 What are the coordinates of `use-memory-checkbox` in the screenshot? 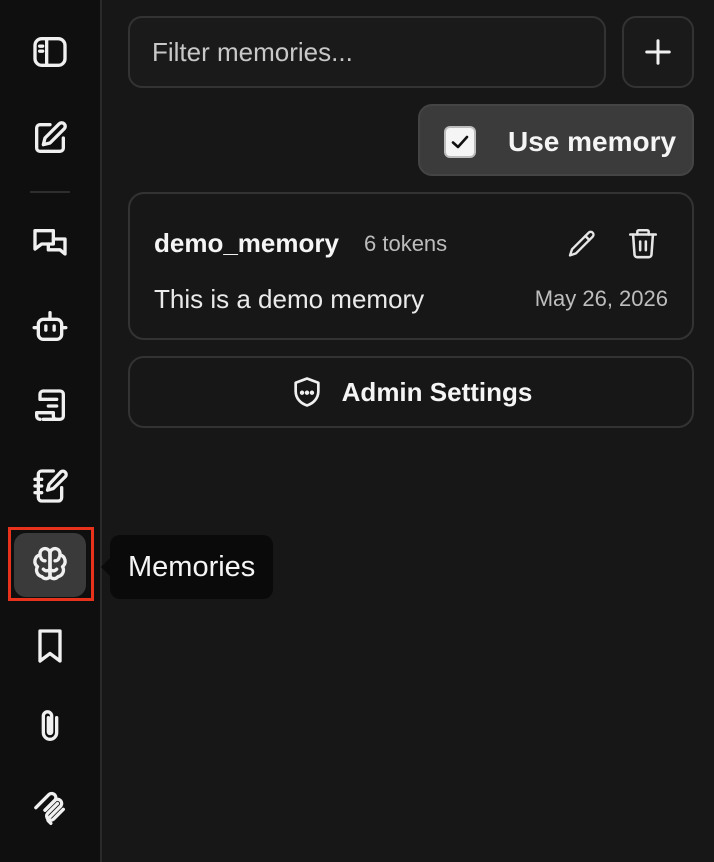 It's located at (460, 142).